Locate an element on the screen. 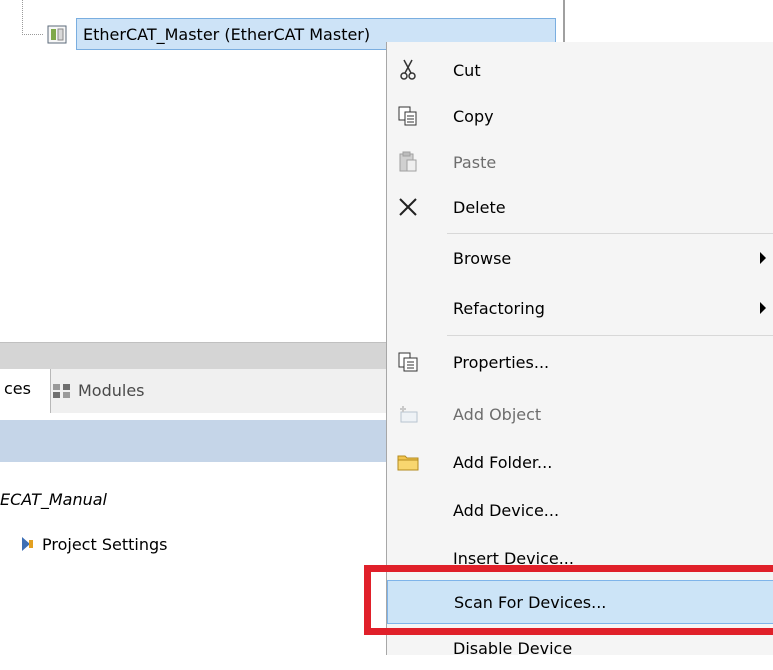  menu-item-label: Add Object is located at coordinates (497, 414).